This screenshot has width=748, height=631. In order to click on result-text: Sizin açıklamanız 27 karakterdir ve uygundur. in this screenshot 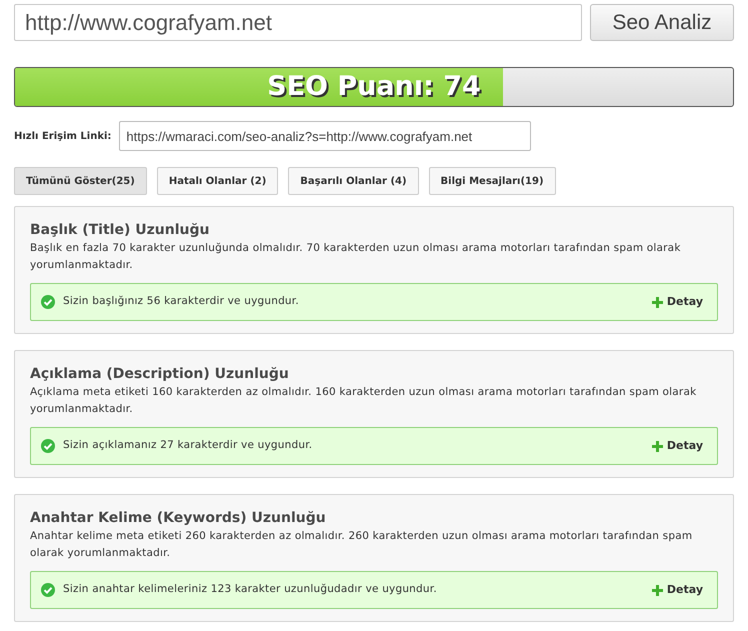, I will do `click(188, 446)`.